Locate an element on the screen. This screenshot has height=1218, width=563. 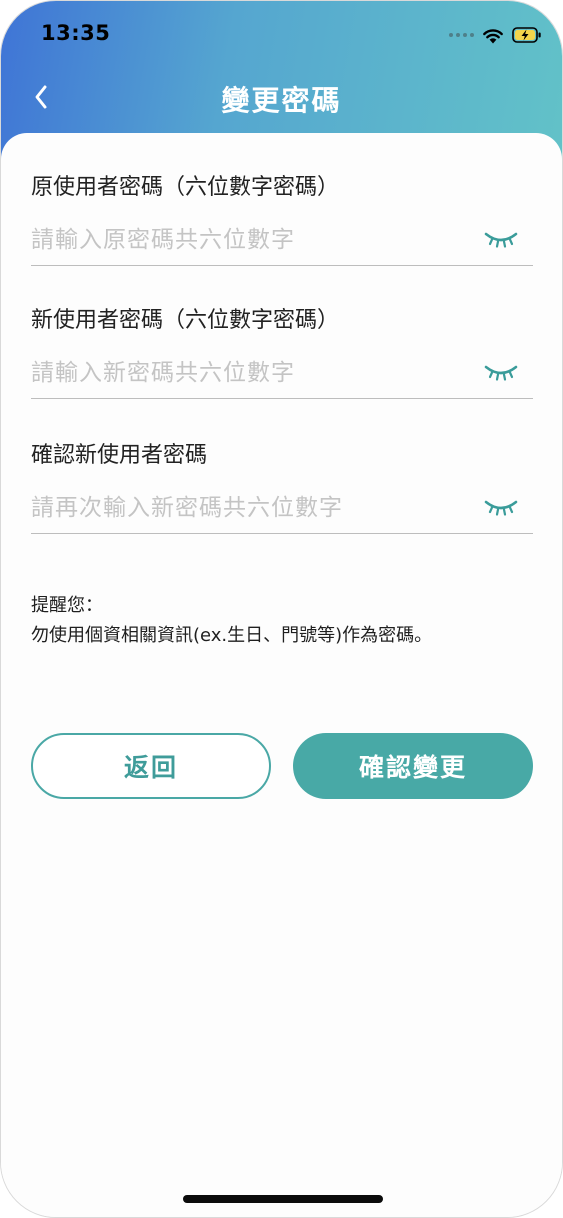
navigation-bar: 變更密碼 is located at coordinates (281, 97).